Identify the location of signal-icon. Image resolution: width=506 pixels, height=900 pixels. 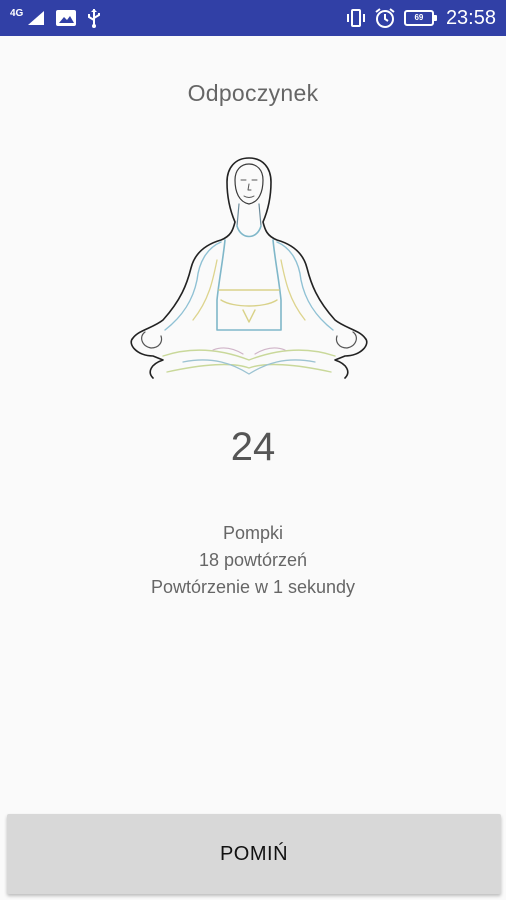
(36, 18).